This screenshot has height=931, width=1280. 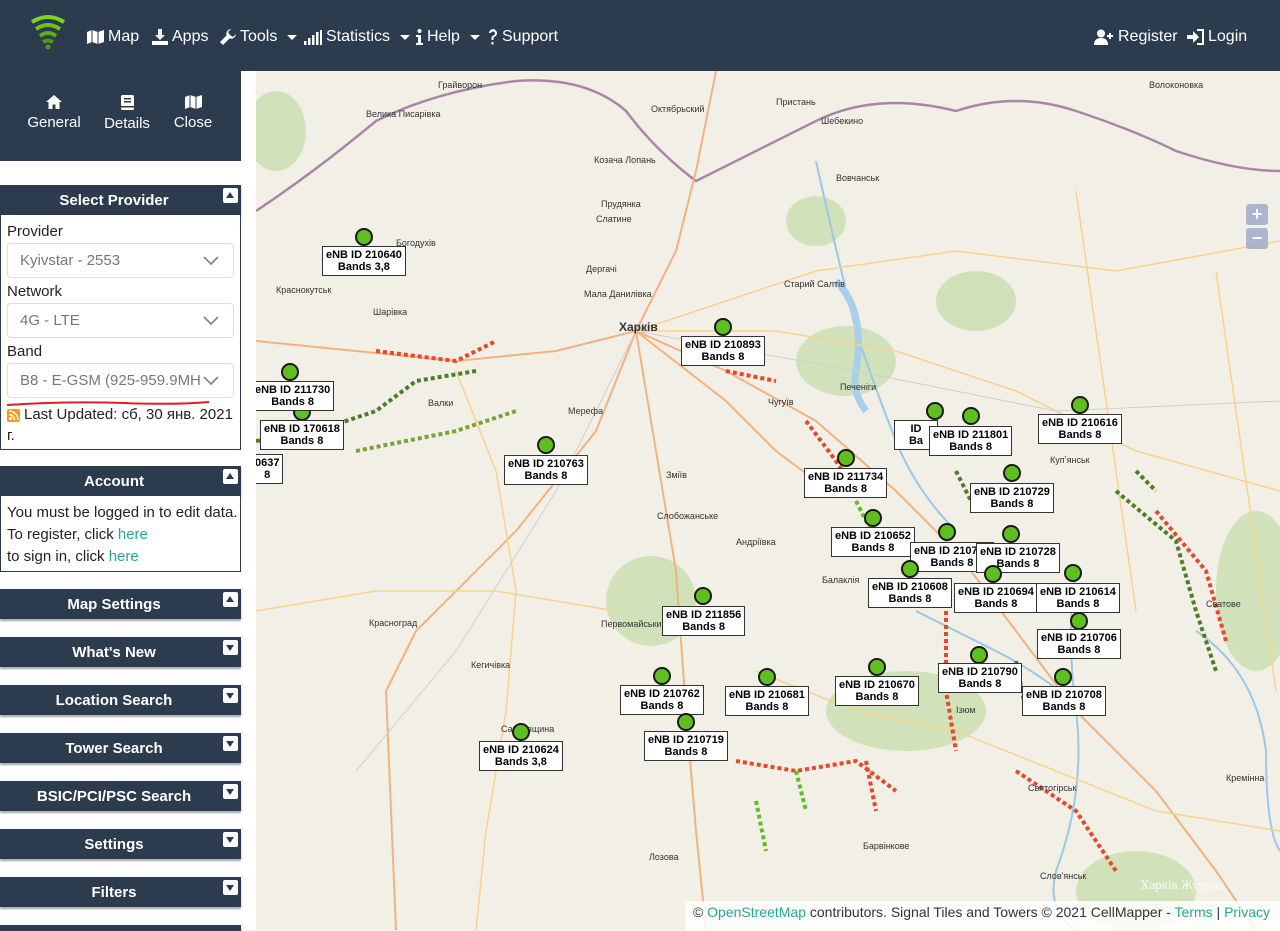 I want to click on tower-label: eNB ID 210729 Bands 8, so click(x=1012, y=498).